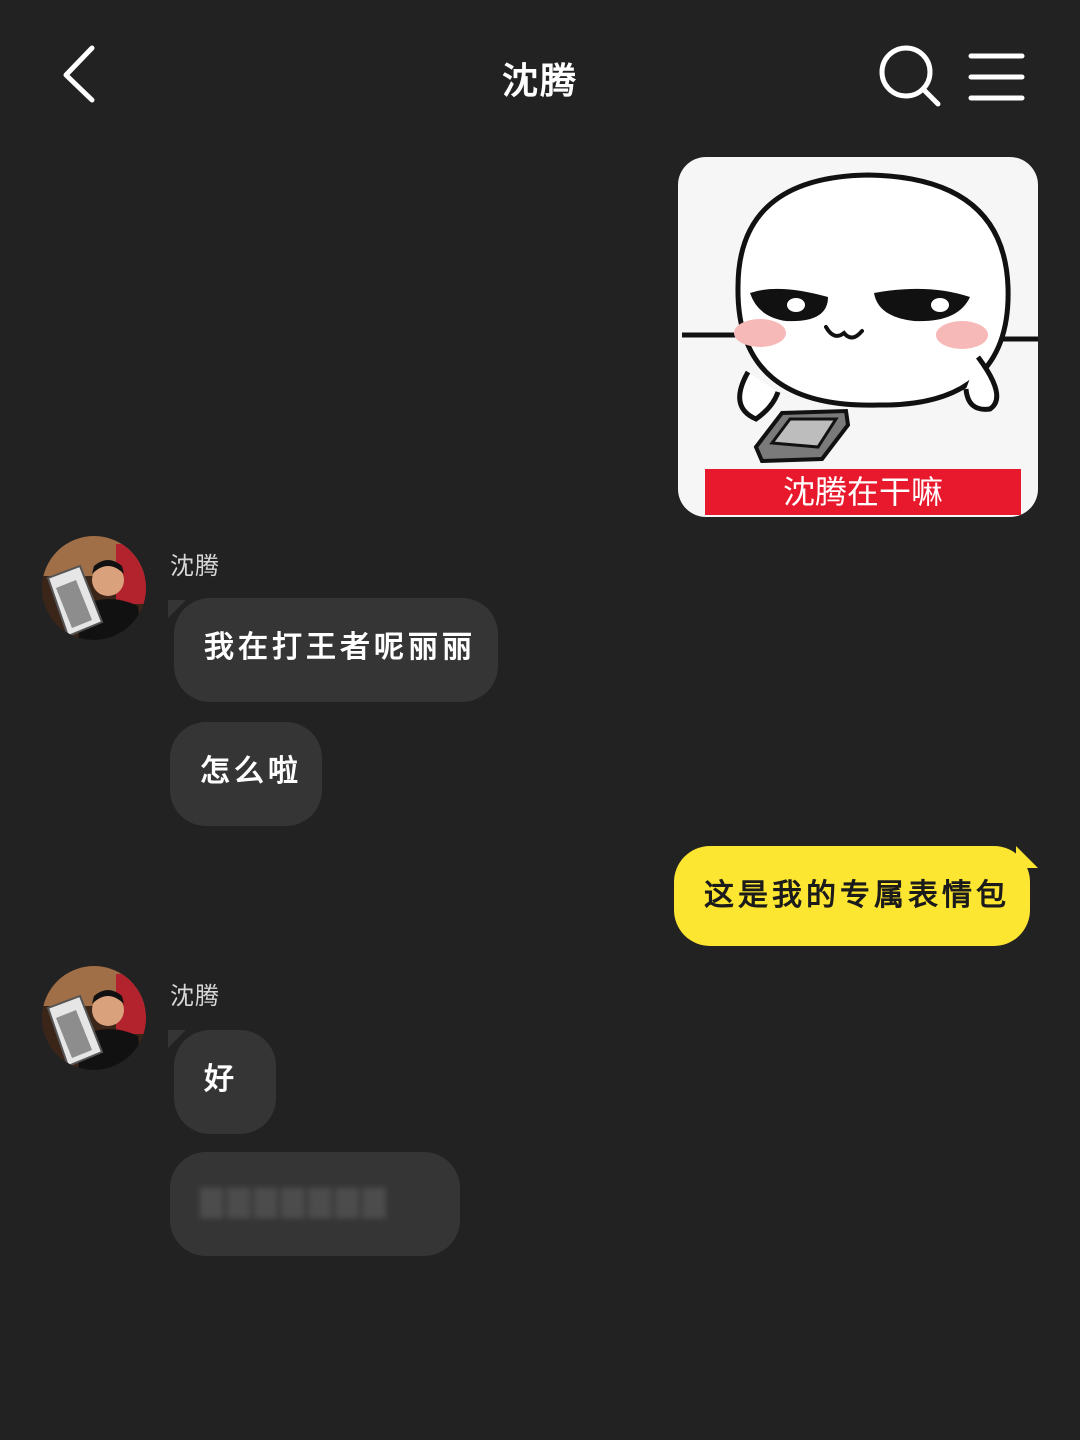  Describe the element at coordinates (336, 650) in the screenshot. I see `incoming-message-bubble: 我在打王者呢丽丽` at that location.